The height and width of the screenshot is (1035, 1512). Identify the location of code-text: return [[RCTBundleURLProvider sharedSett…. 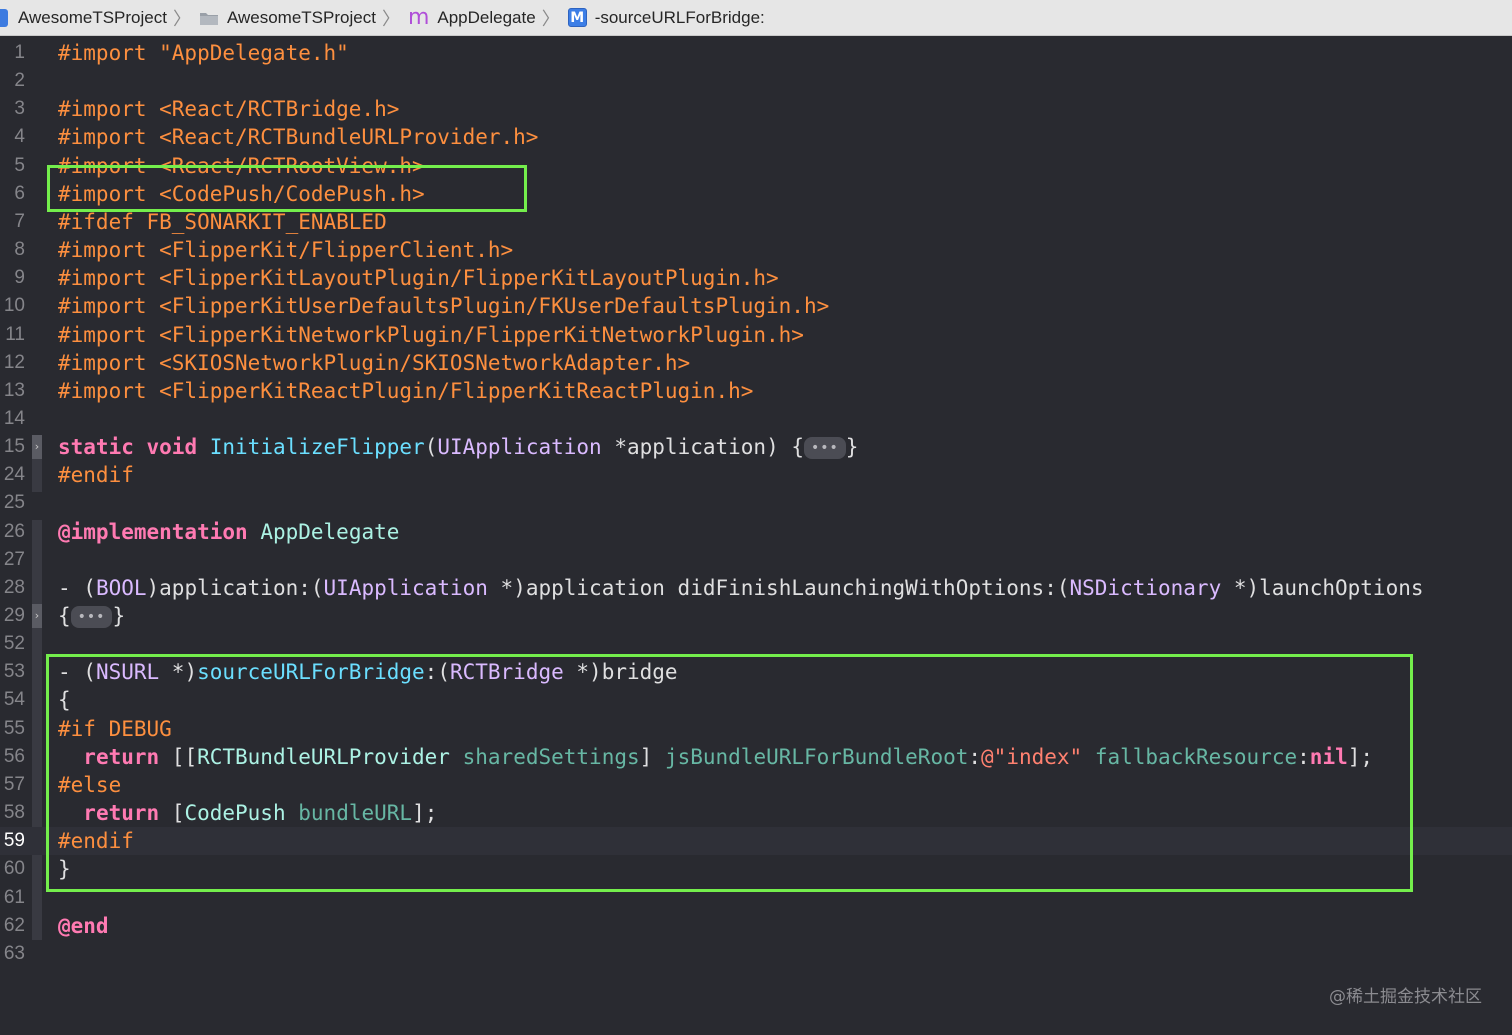
(728, 756).